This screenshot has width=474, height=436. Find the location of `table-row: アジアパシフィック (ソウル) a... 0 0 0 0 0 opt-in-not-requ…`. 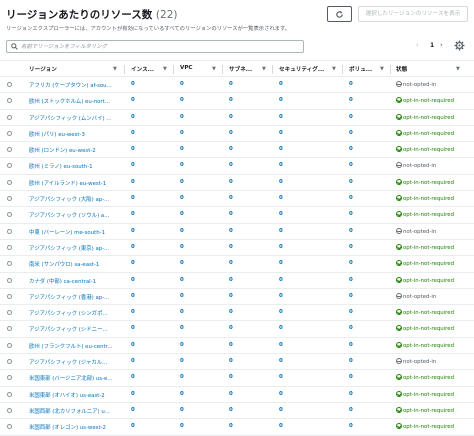

table-row: アジアパシフィック (ソウル) a... 0 0 0 0 0 opt-in-not-requ… is located at coordinates (237, 215).